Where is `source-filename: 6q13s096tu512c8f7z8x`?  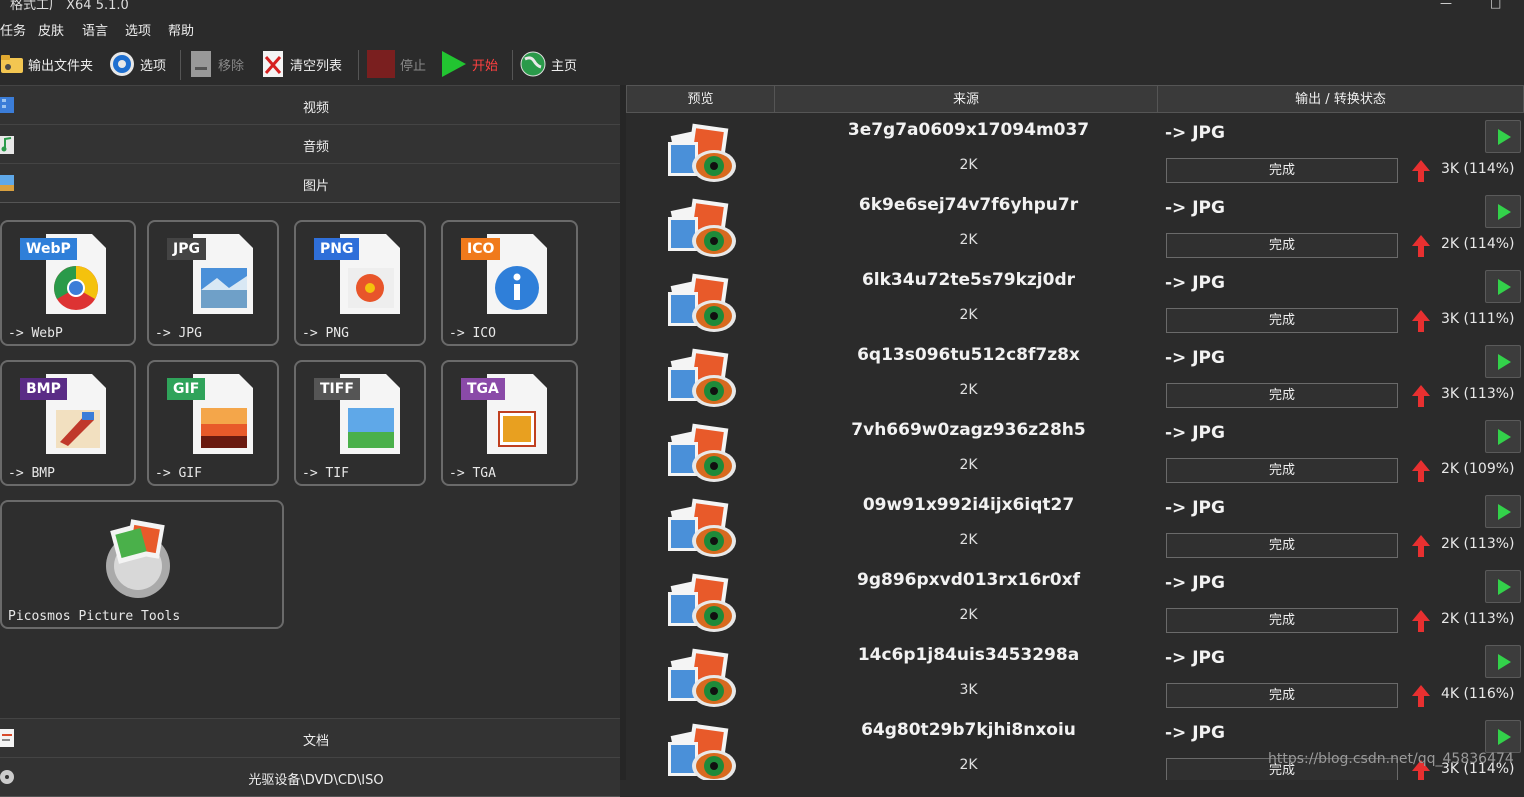 source-filename: 6q13s096tu512c8f7z8x is located at coordinates (968, 355).